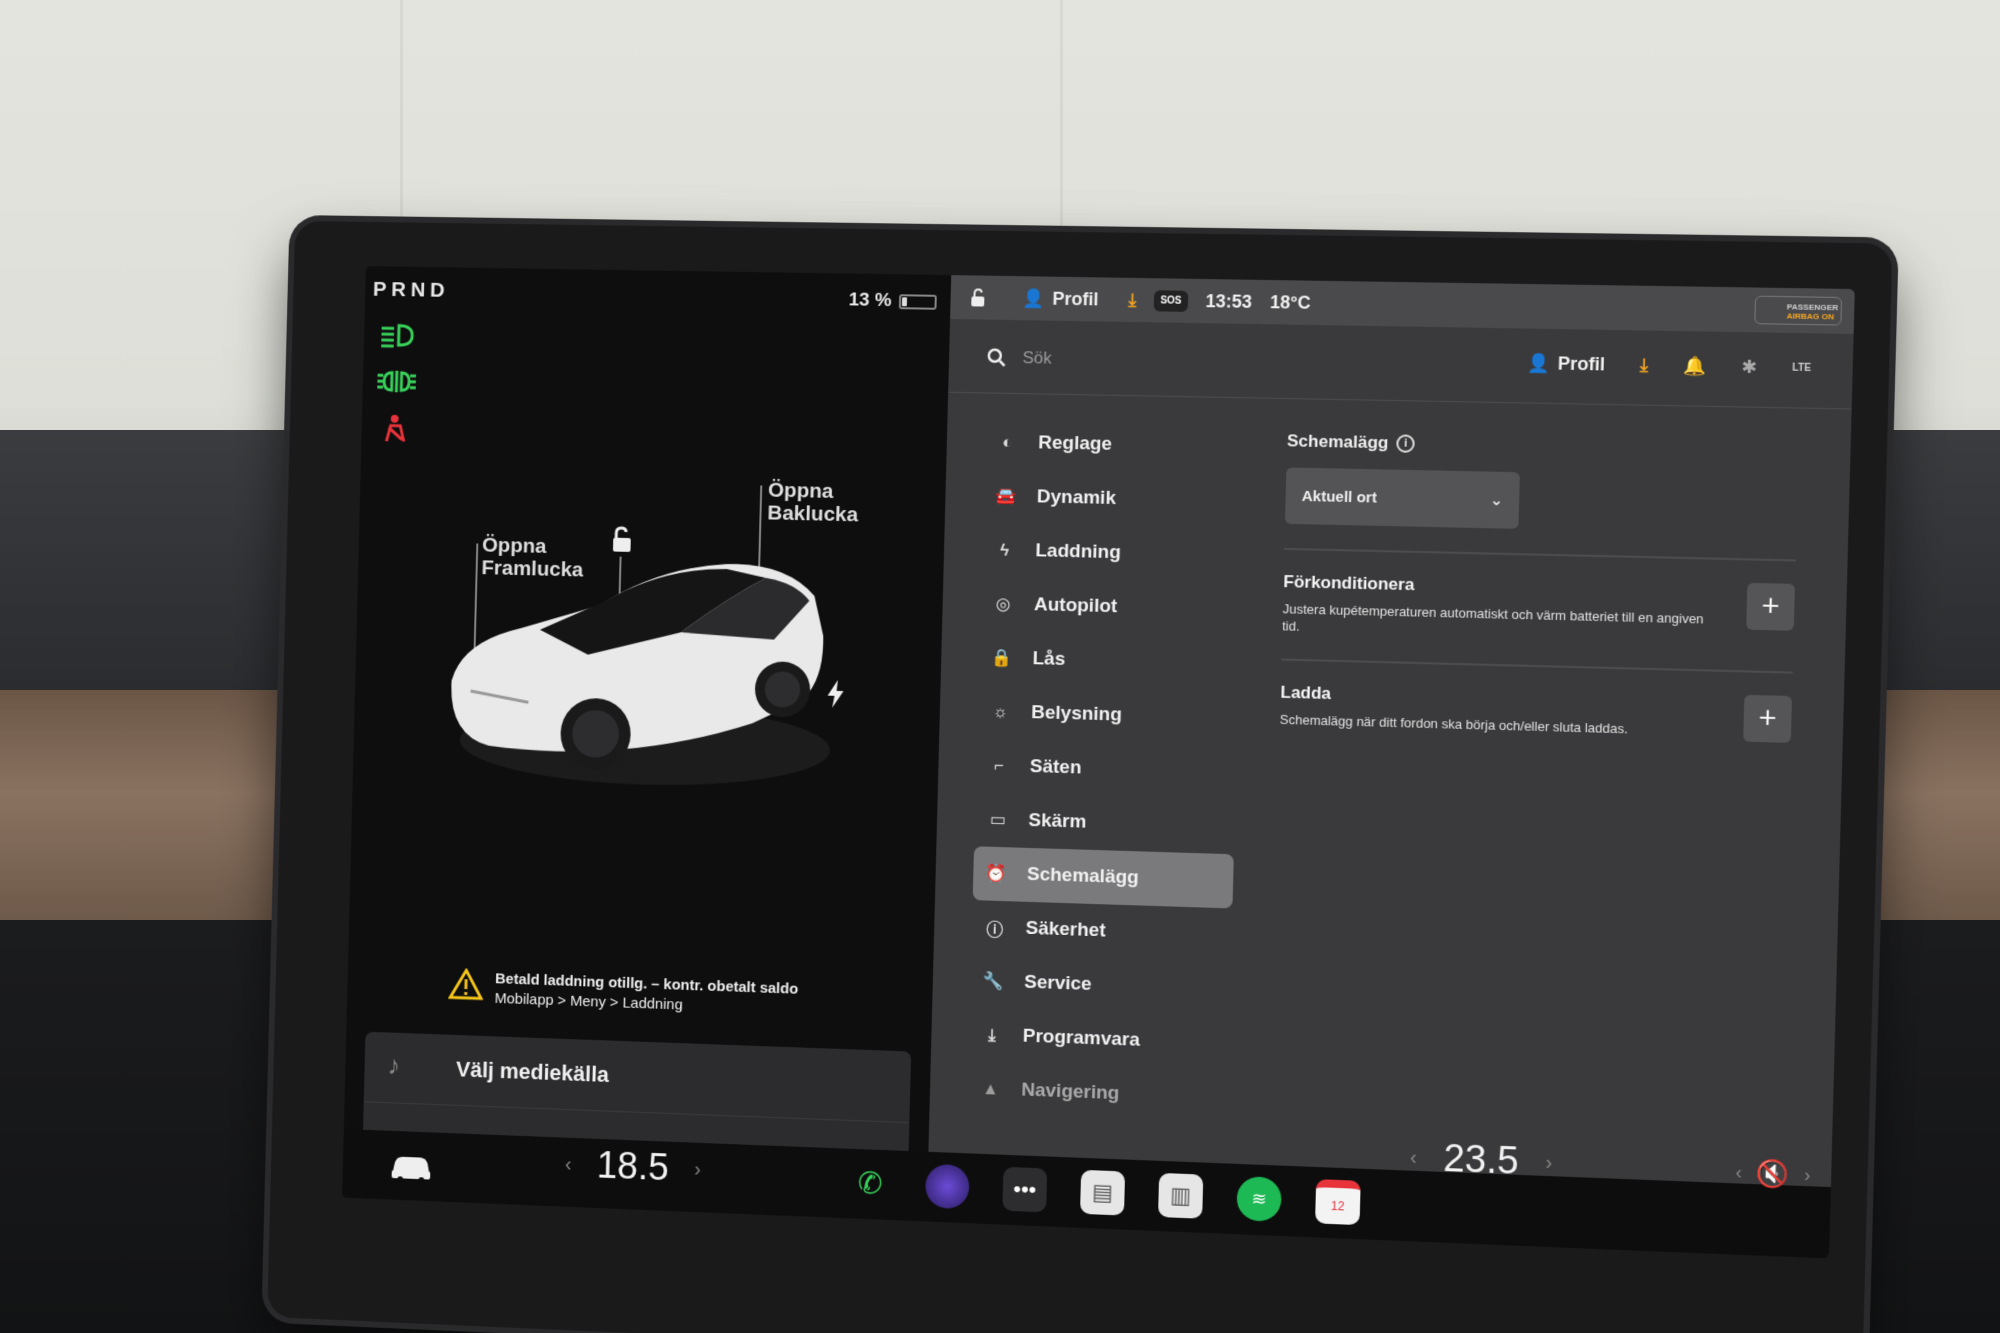  I want to click on menu-label: Säten, so click(1056, 767).